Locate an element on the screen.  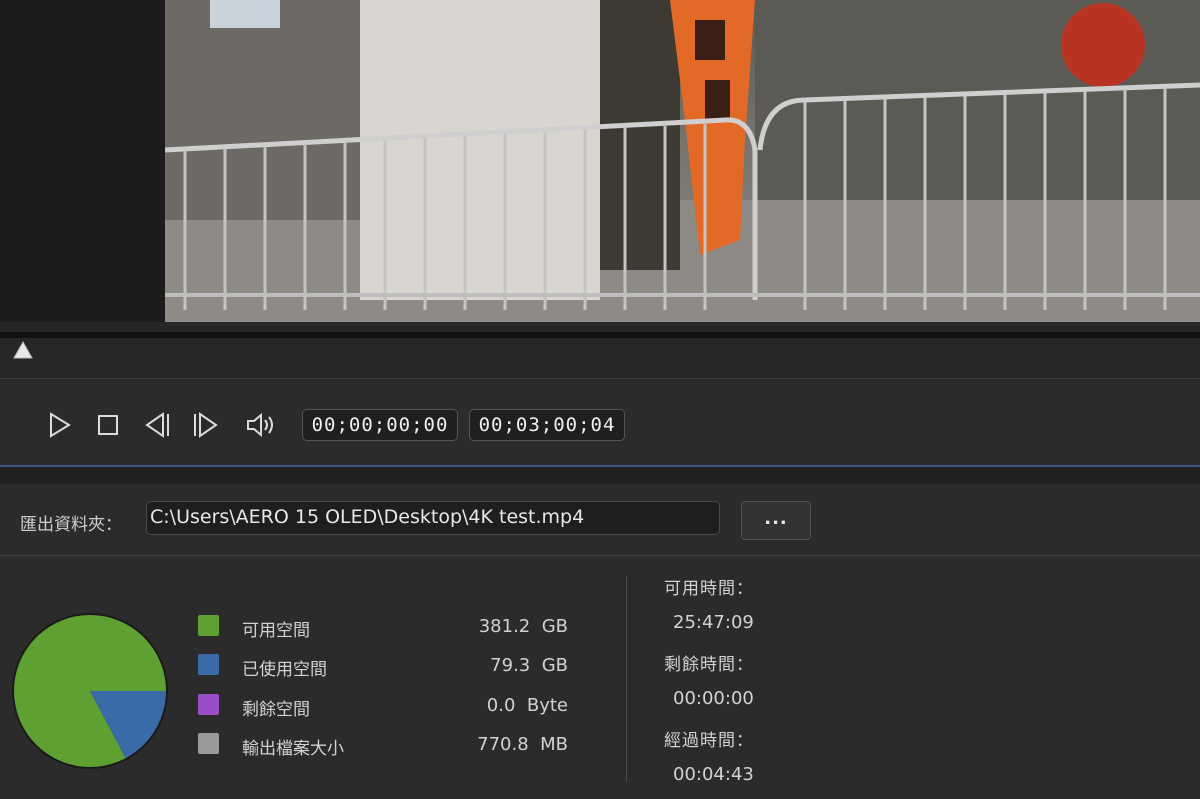
legend-value: 770.8 MB is located at coordinates (522, 744).